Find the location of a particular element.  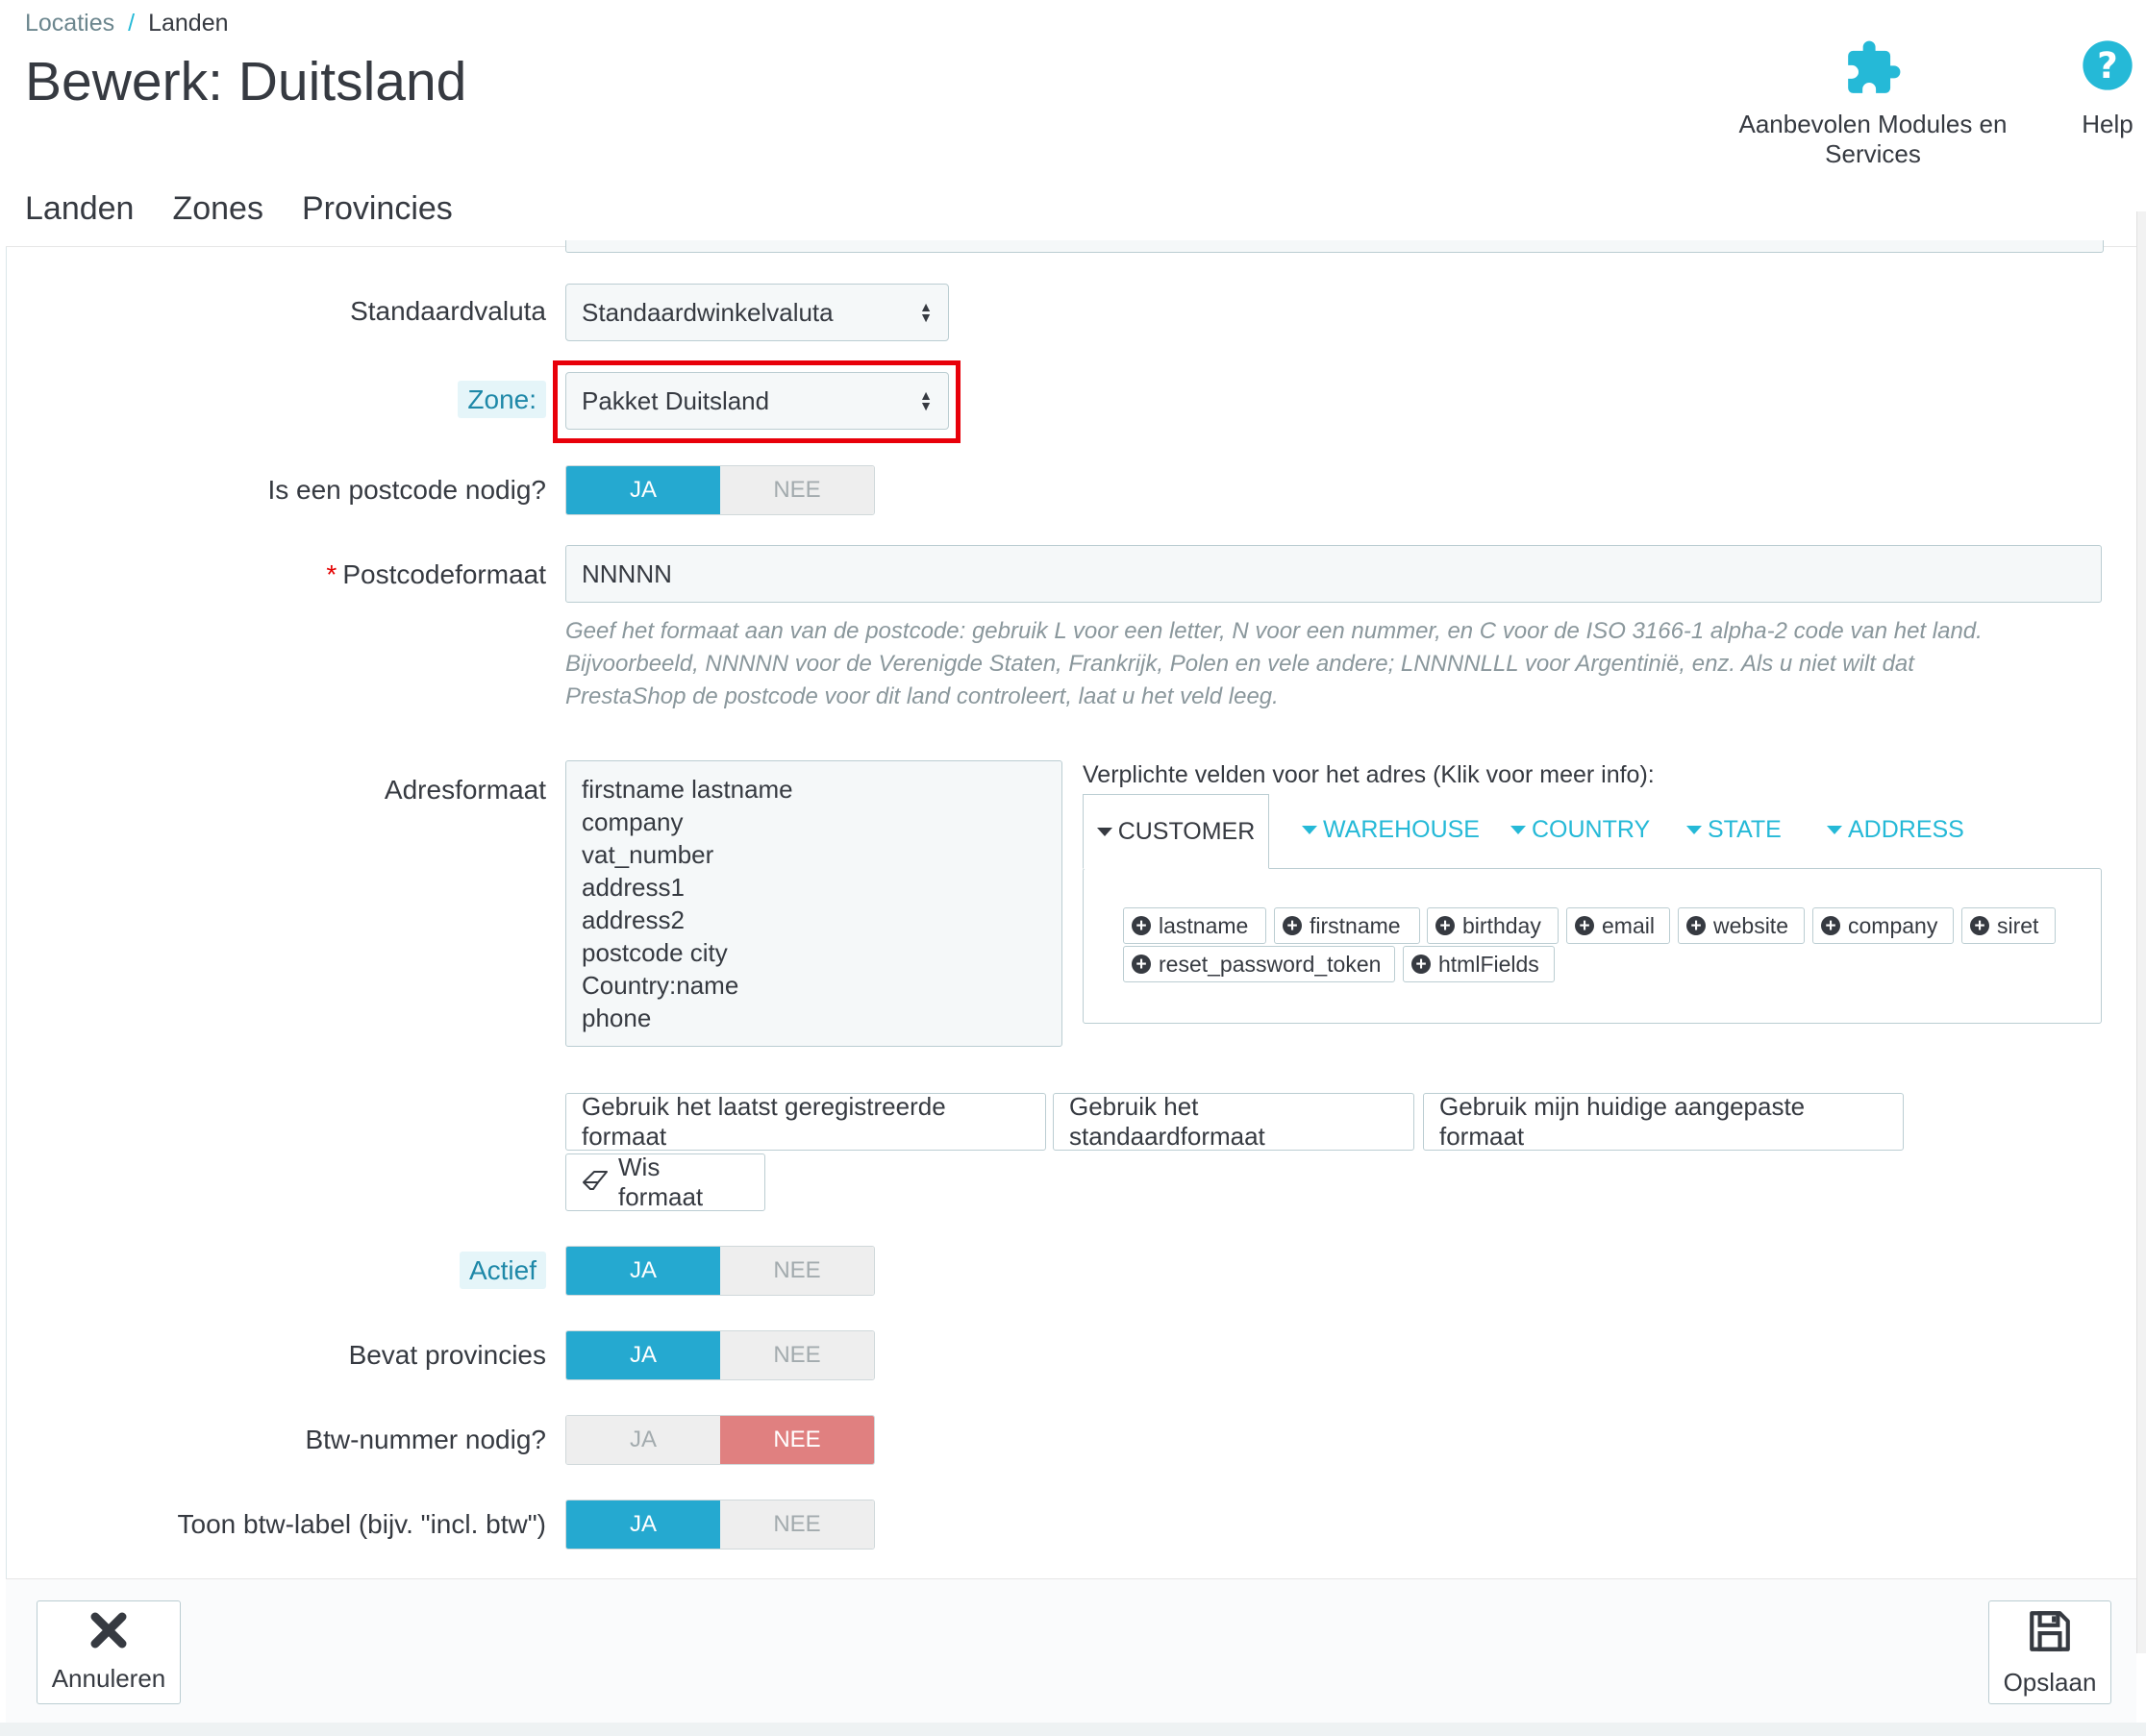

field-chip-label: website is located at coordinates (1751, 925).